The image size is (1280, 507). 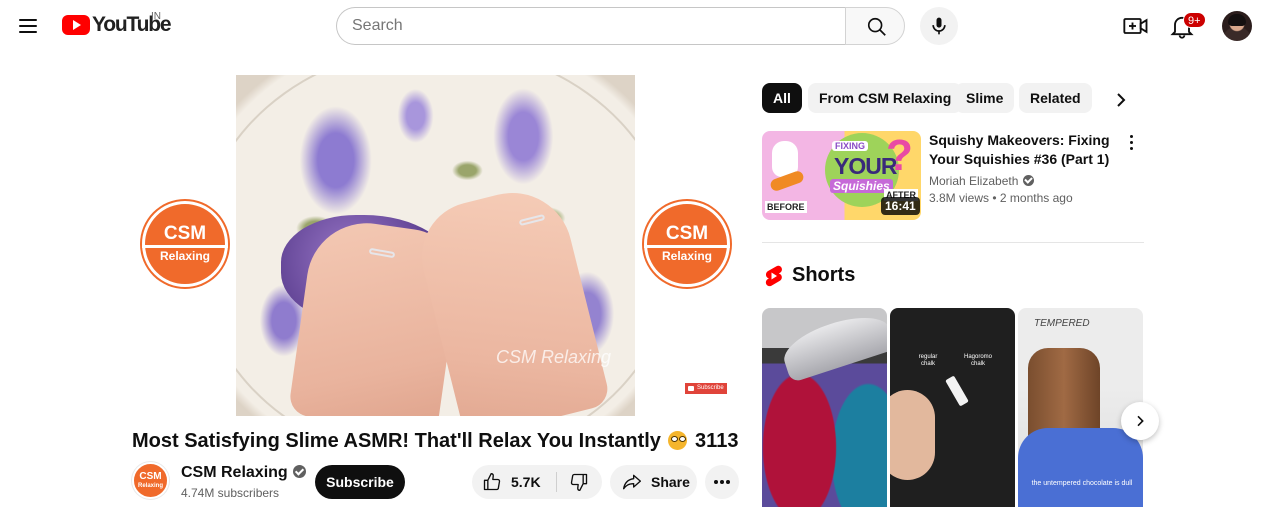 What do you see at coordinates (492, 482) in the screenshot?
I see `thumbs-up-icon` at bounding box center [492, 482].